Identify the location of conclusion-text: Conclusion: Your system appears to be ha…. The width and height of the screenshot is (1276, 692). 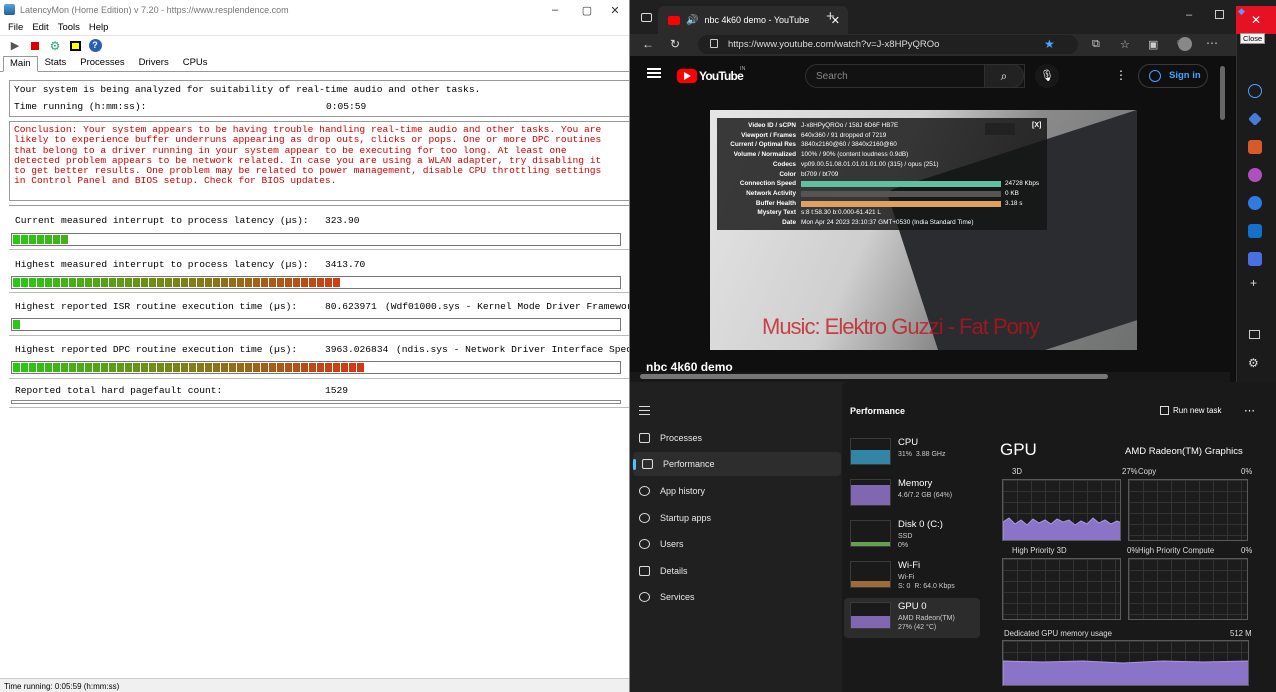
(308, 155).